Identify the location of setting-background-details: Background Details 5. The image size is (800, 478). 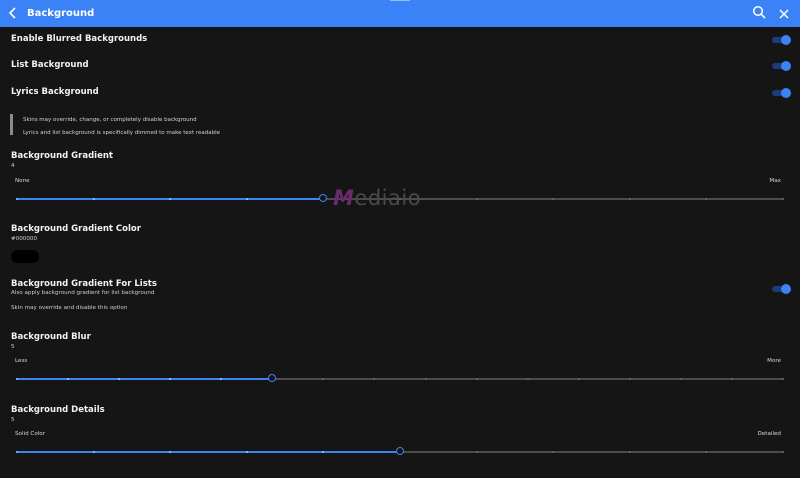
(400, 414).